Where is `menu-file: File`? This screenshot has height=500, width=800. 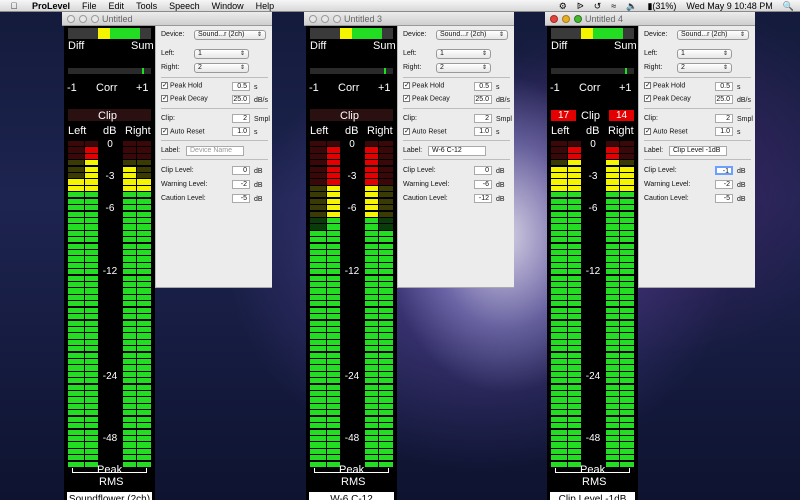
menu-file: File is located at coordinates (89, 6).